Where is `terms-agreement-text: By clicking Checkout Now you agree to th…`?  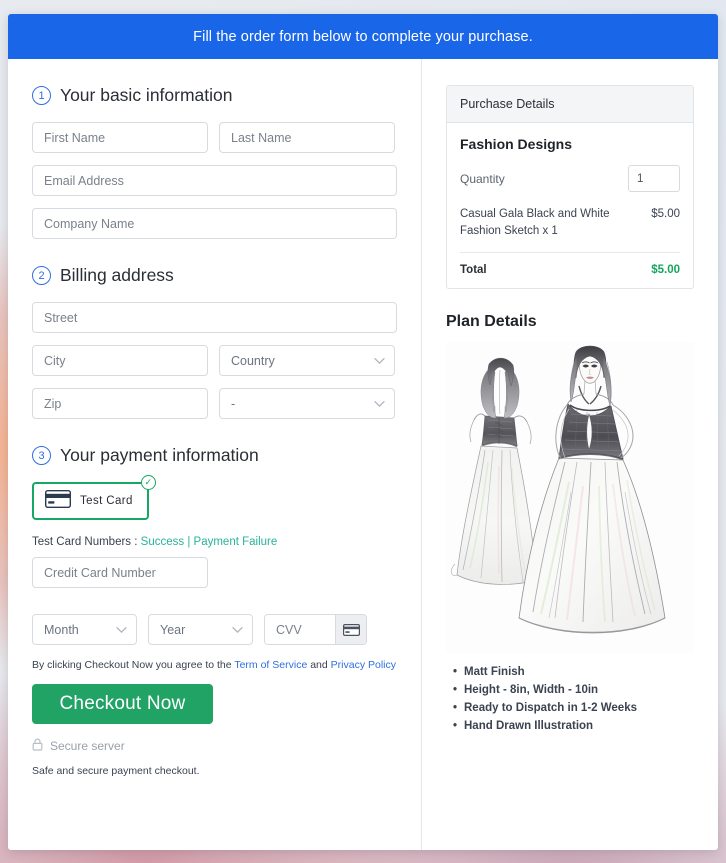
terms-agreement-text: By clicking Checkout Now you agree to th… is located at coordinates (216, 665).